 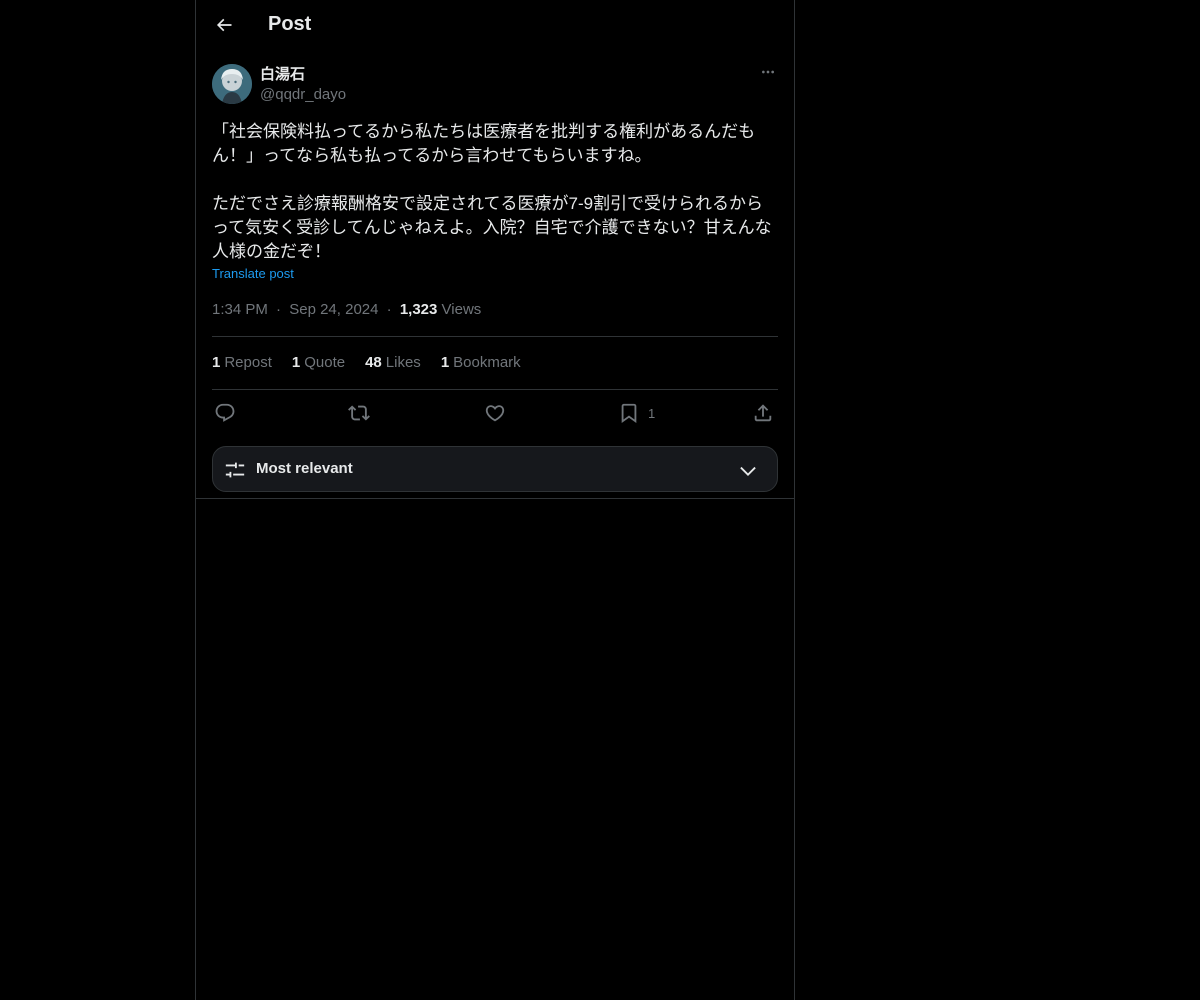 I want to click on author-block: 白湯石 @qqdr_dayo, so click(x=303, y=85).